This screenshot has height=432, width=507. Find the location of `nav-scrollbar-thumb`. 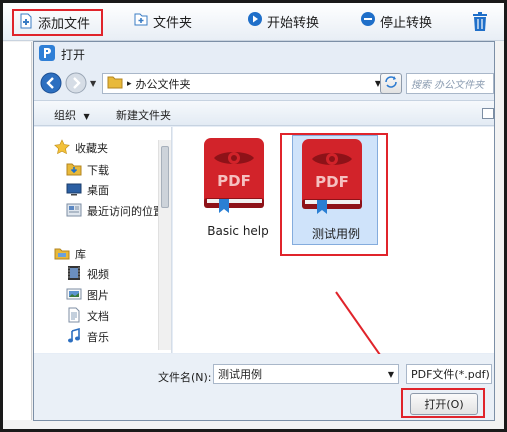

nav-scrollbar-thumb is located at coordinates (165, 177).